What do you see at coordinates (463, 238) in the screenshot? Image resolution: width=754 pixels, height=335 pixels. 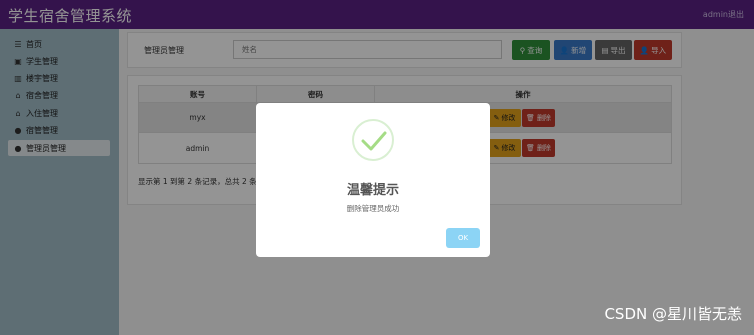 I see `ok-button: OK` at bounding box center [463, 238].